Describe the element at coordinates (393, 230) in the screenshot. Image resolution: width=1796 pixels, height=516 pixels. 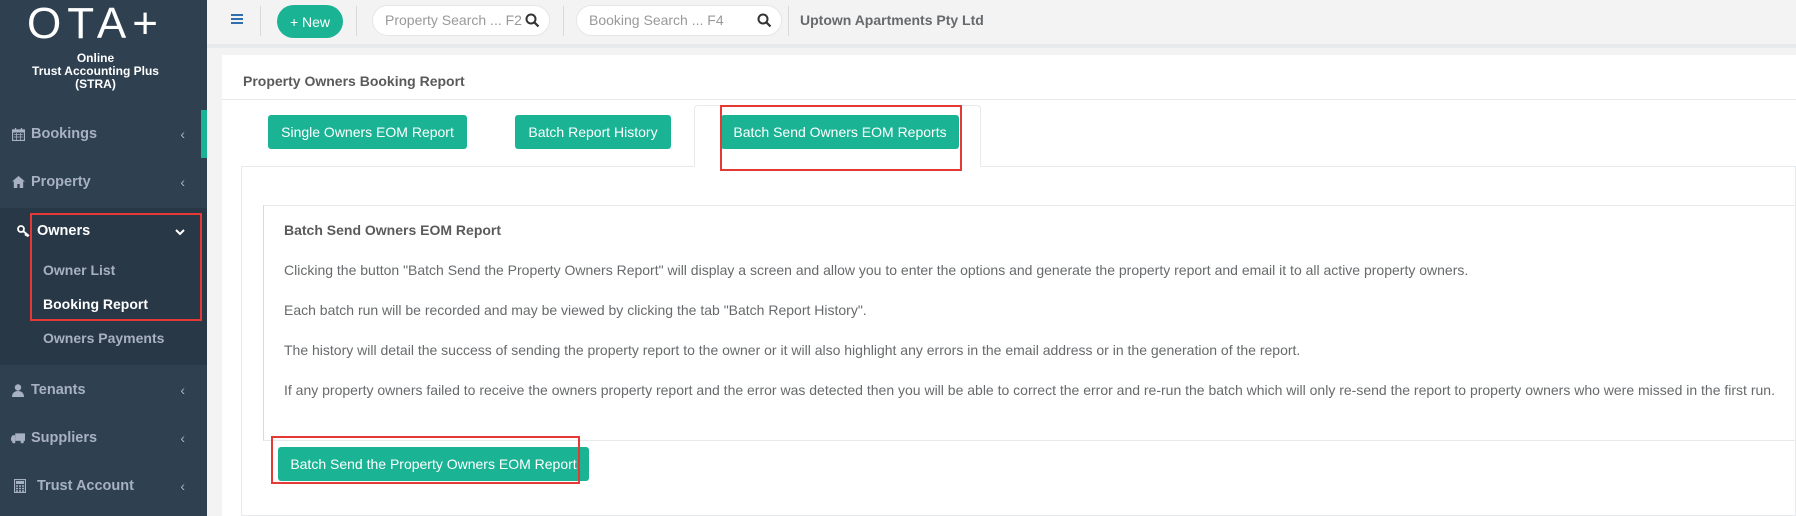
I see `section-title: Batch Send Owners EOM Report` at that location.